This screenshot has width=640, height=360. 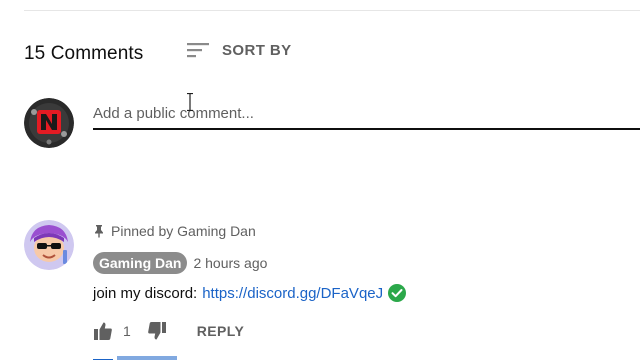 I want to click on add-comment-row, so click(x=332, y=124).